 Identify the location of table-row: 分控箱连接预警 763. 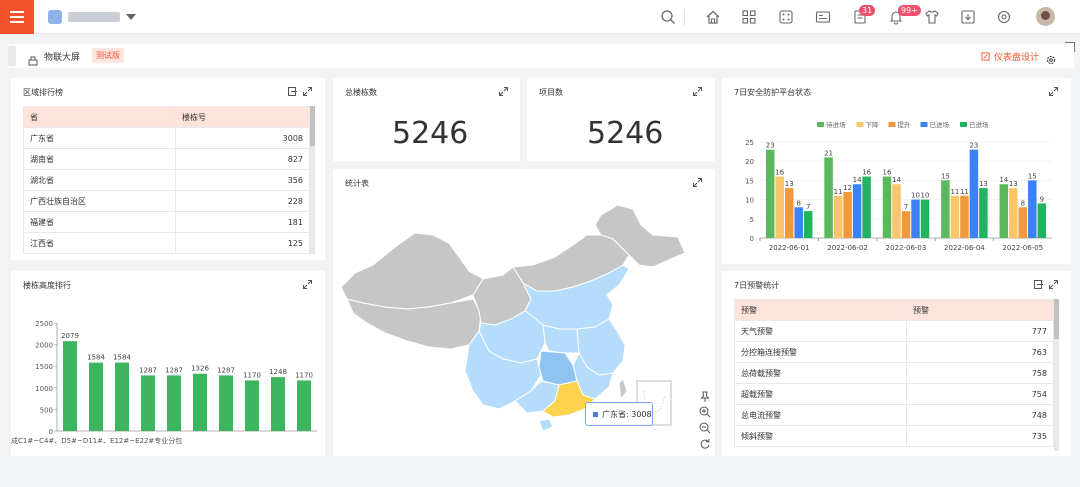
(894, 352).